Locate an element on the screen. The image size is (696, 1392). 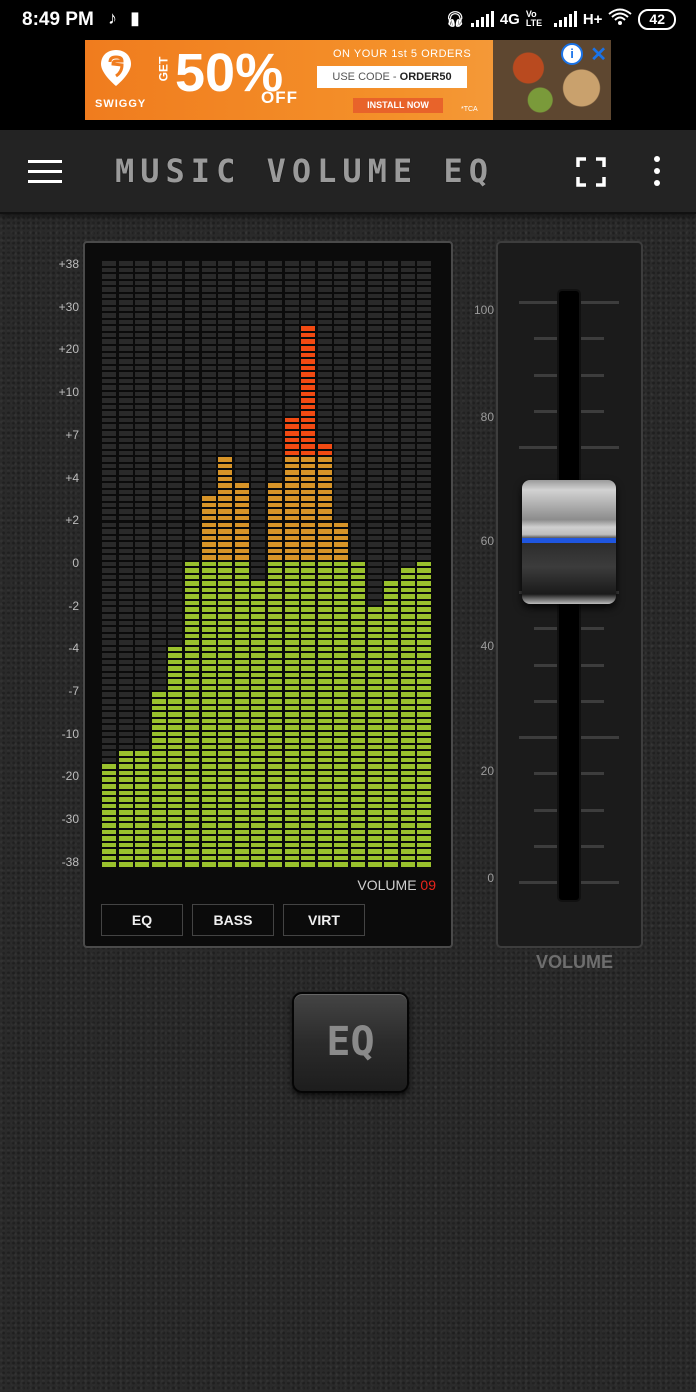
db-label: +2 is located at coordinates (72, 520).